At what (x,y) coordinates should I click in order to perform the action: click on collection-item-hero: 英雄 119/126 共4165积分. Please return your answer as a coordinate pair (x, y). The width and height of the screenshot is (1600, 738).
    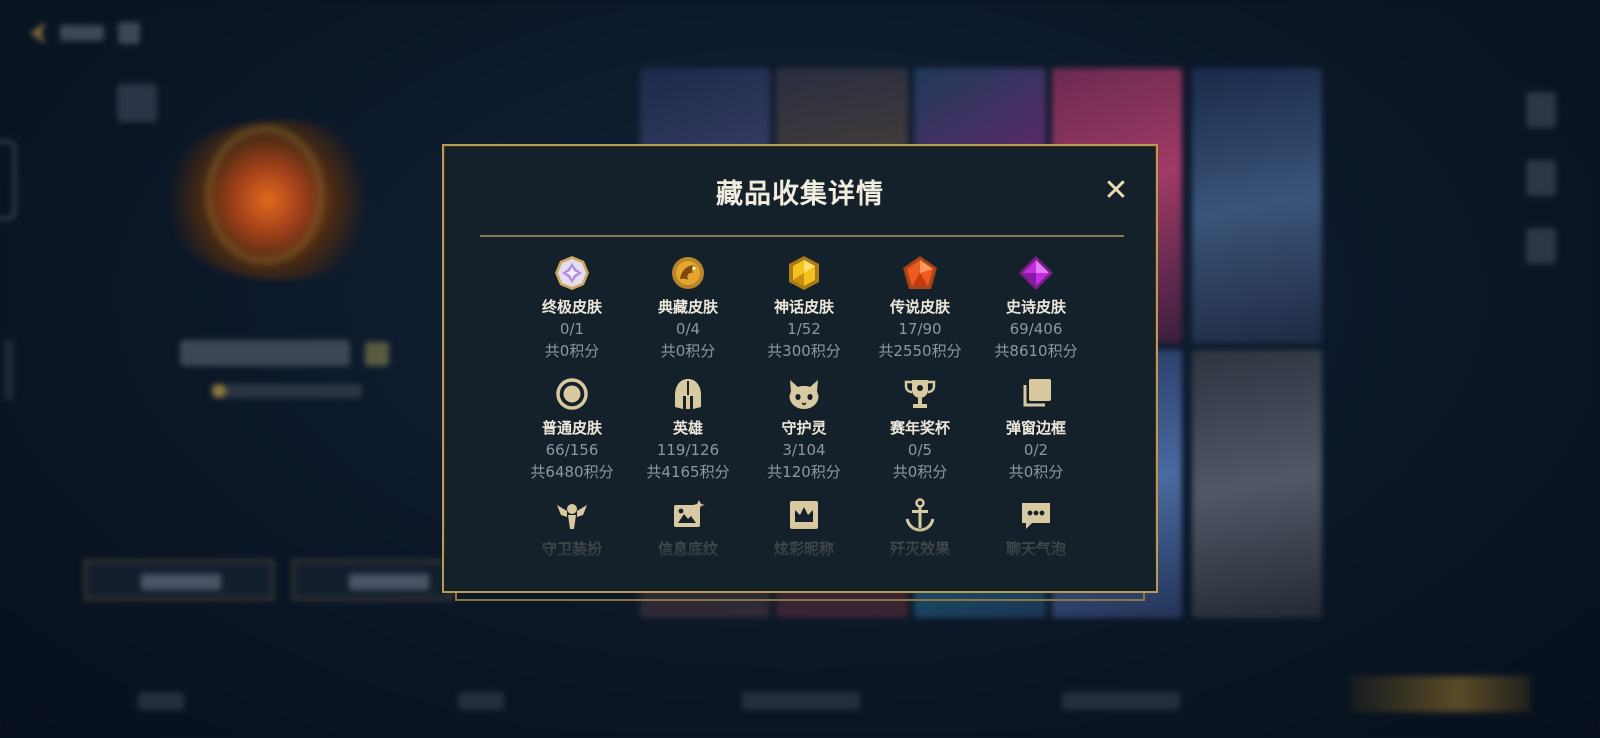
    Looking at the image, I should click on (688, 428).